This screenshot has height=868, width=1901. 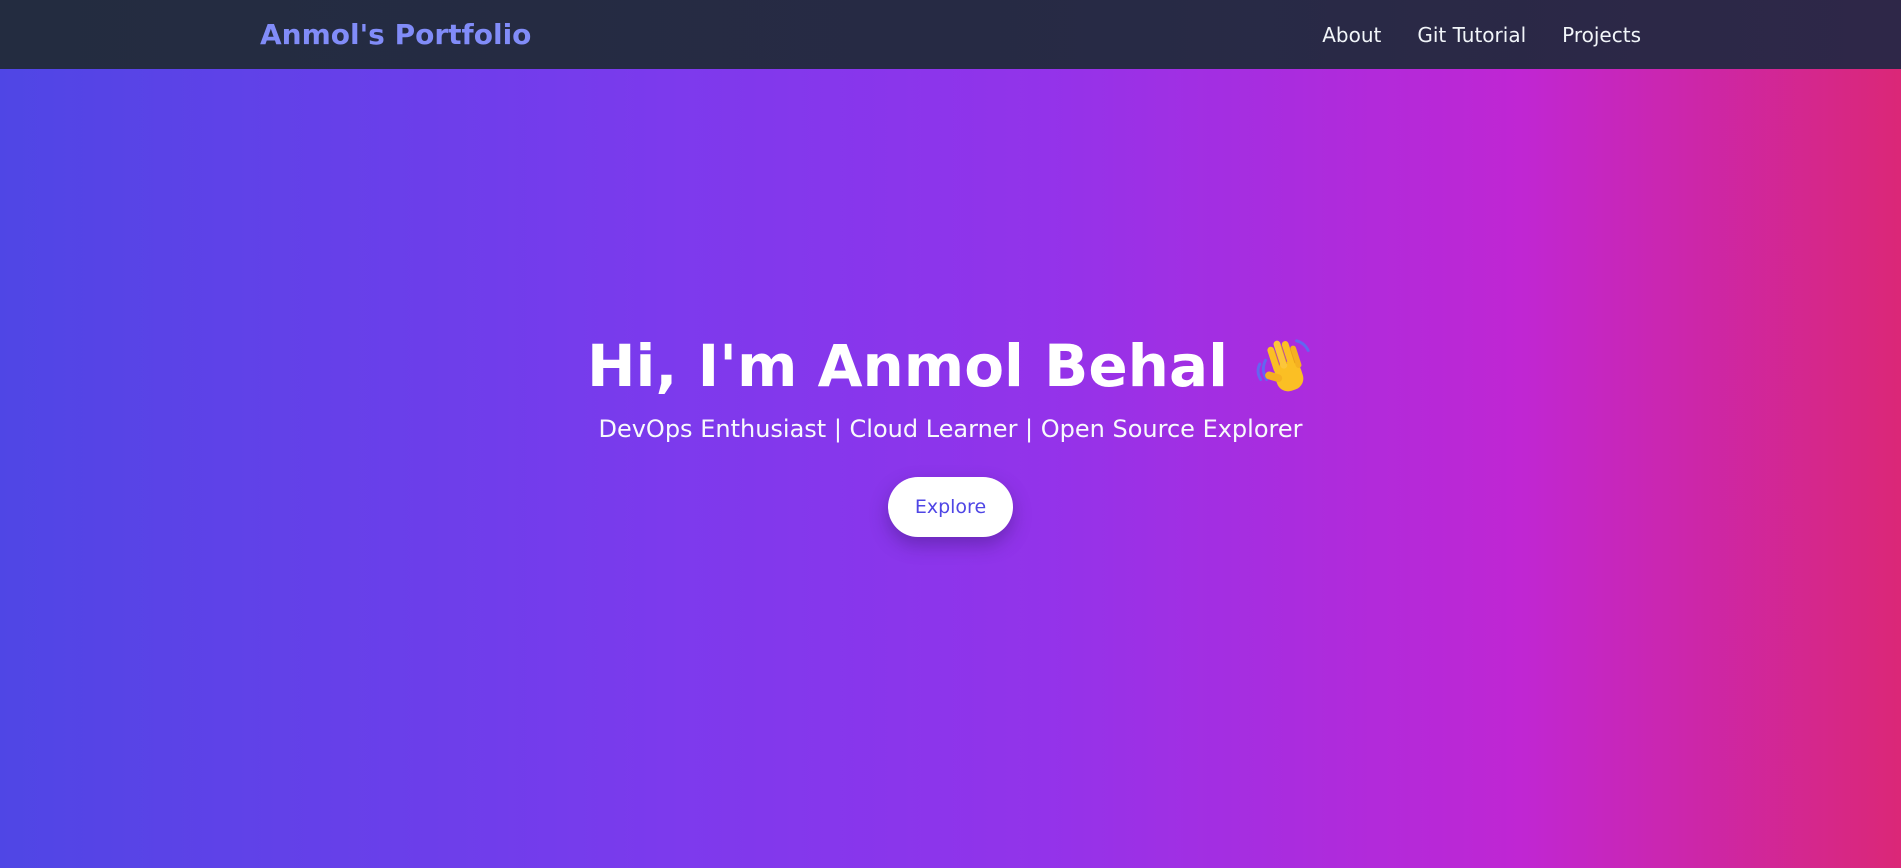 What do you see at coordinates (395, 34) in the screenshot?
I see `brand-logo-link: Anmol's Portfolio` at bounding box center [395, 34].